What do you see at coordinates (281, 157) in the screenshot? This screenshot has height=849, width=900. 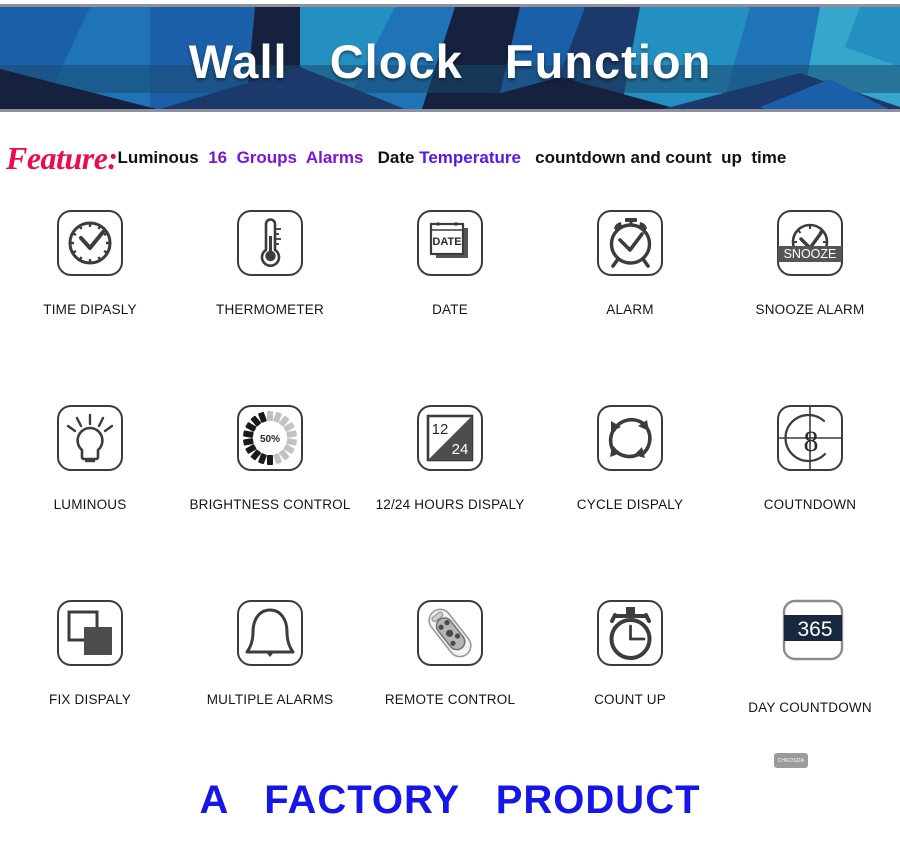 I see `feature-segment-groups-alarms: 16 Groups Alarms` at bounding box center [281, 157].